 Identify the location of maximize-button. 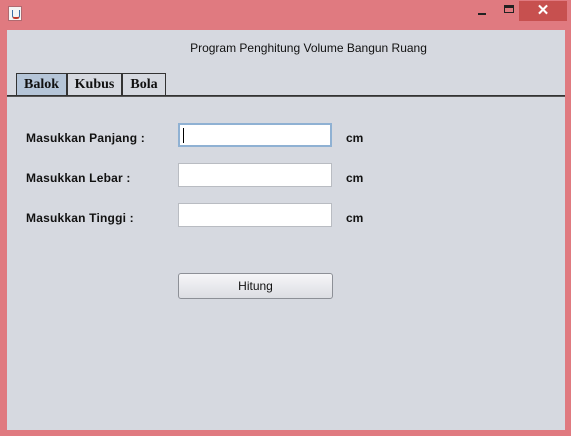
(509, 11).